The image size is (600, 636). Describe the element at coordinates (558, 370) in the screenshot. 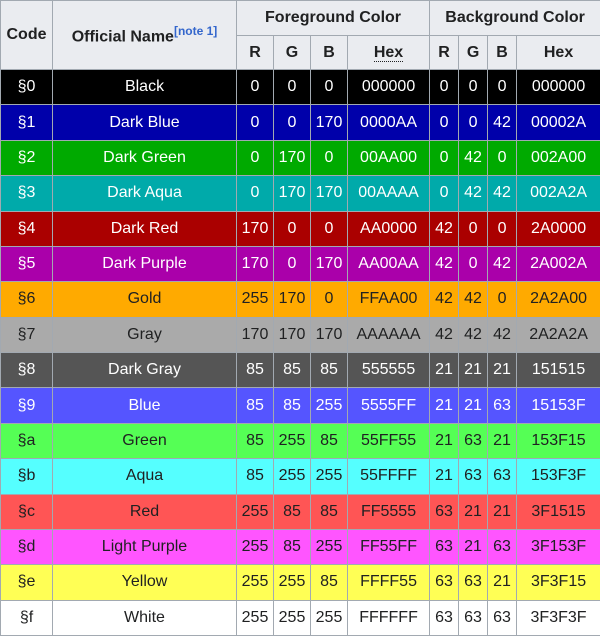

I see `background-hex-cell: 151515` at that location.